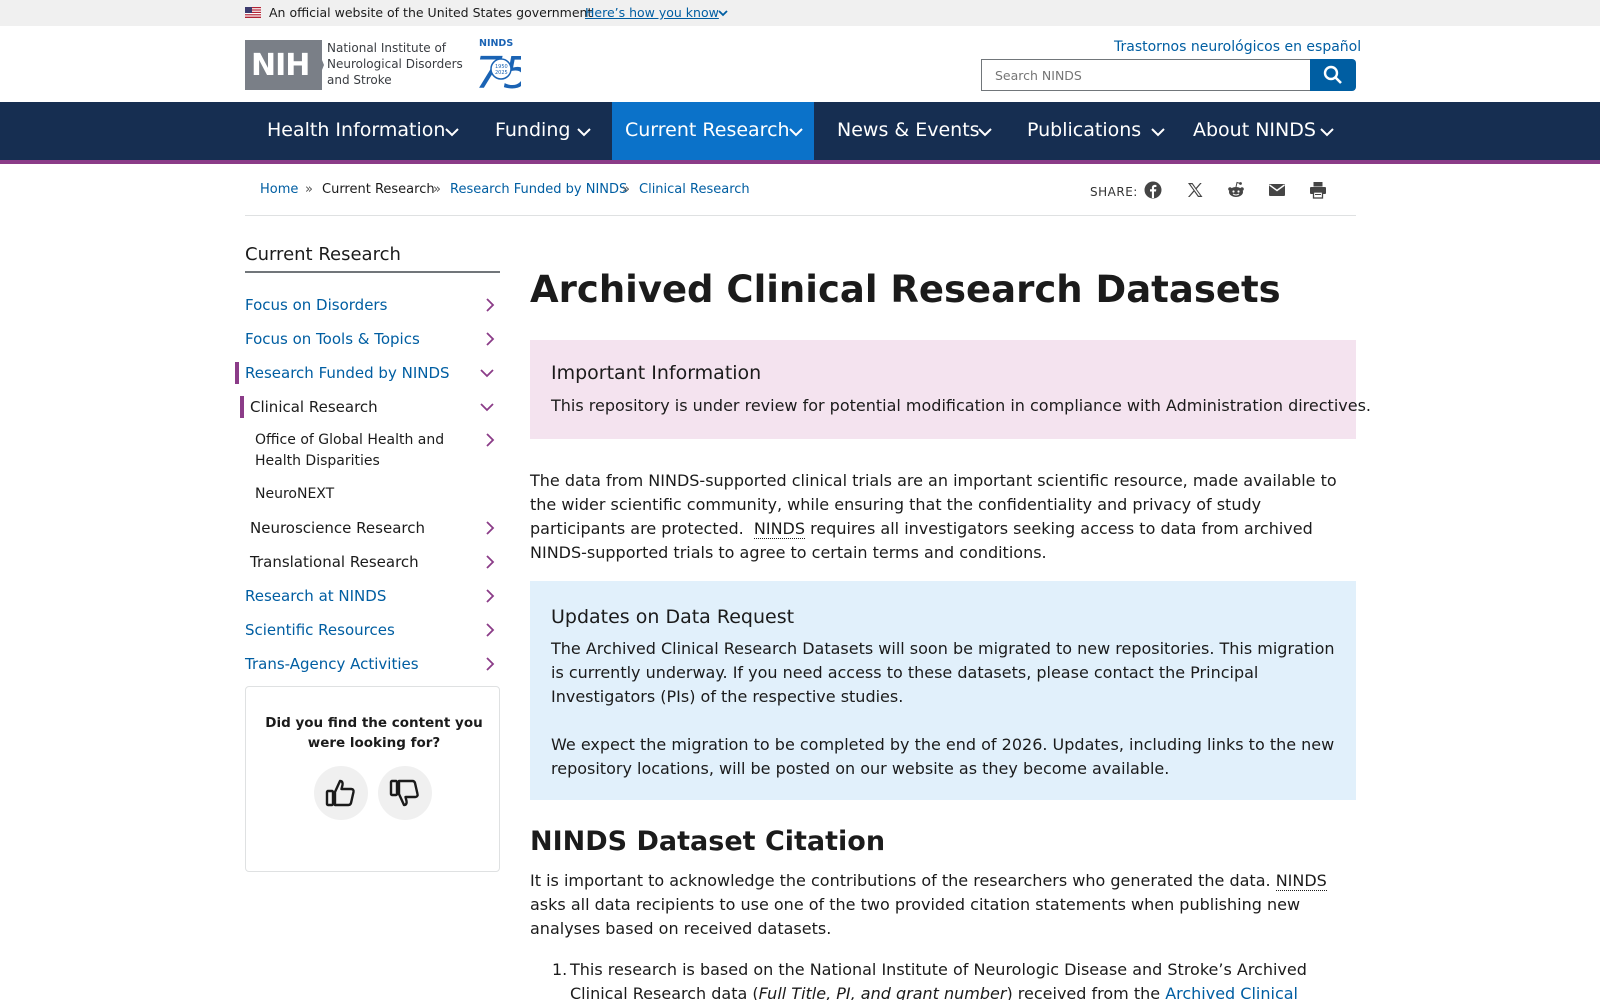 This screenshot has width=1600, height=1000. I want to click on sidebar-item-research-at-ninds: Research at NINDS, so click(315, 596).